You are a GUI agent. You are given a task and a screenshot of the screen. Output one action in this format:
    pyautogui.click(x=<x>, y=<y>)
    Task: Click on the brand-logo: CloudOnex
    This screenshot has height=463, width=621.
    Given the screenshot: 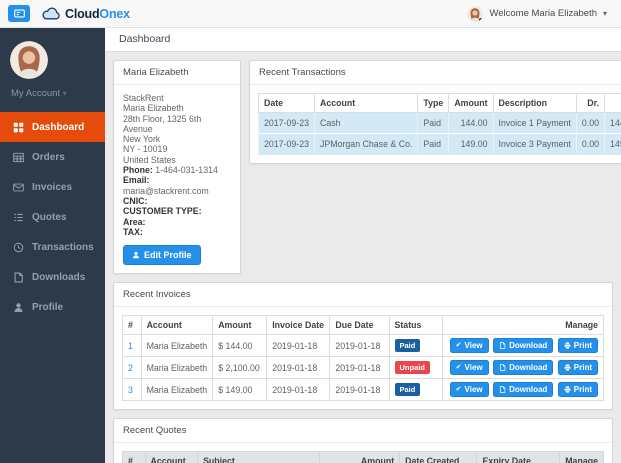 What is the action you would take?
    pyautogui.click(x=85, y=14)
    